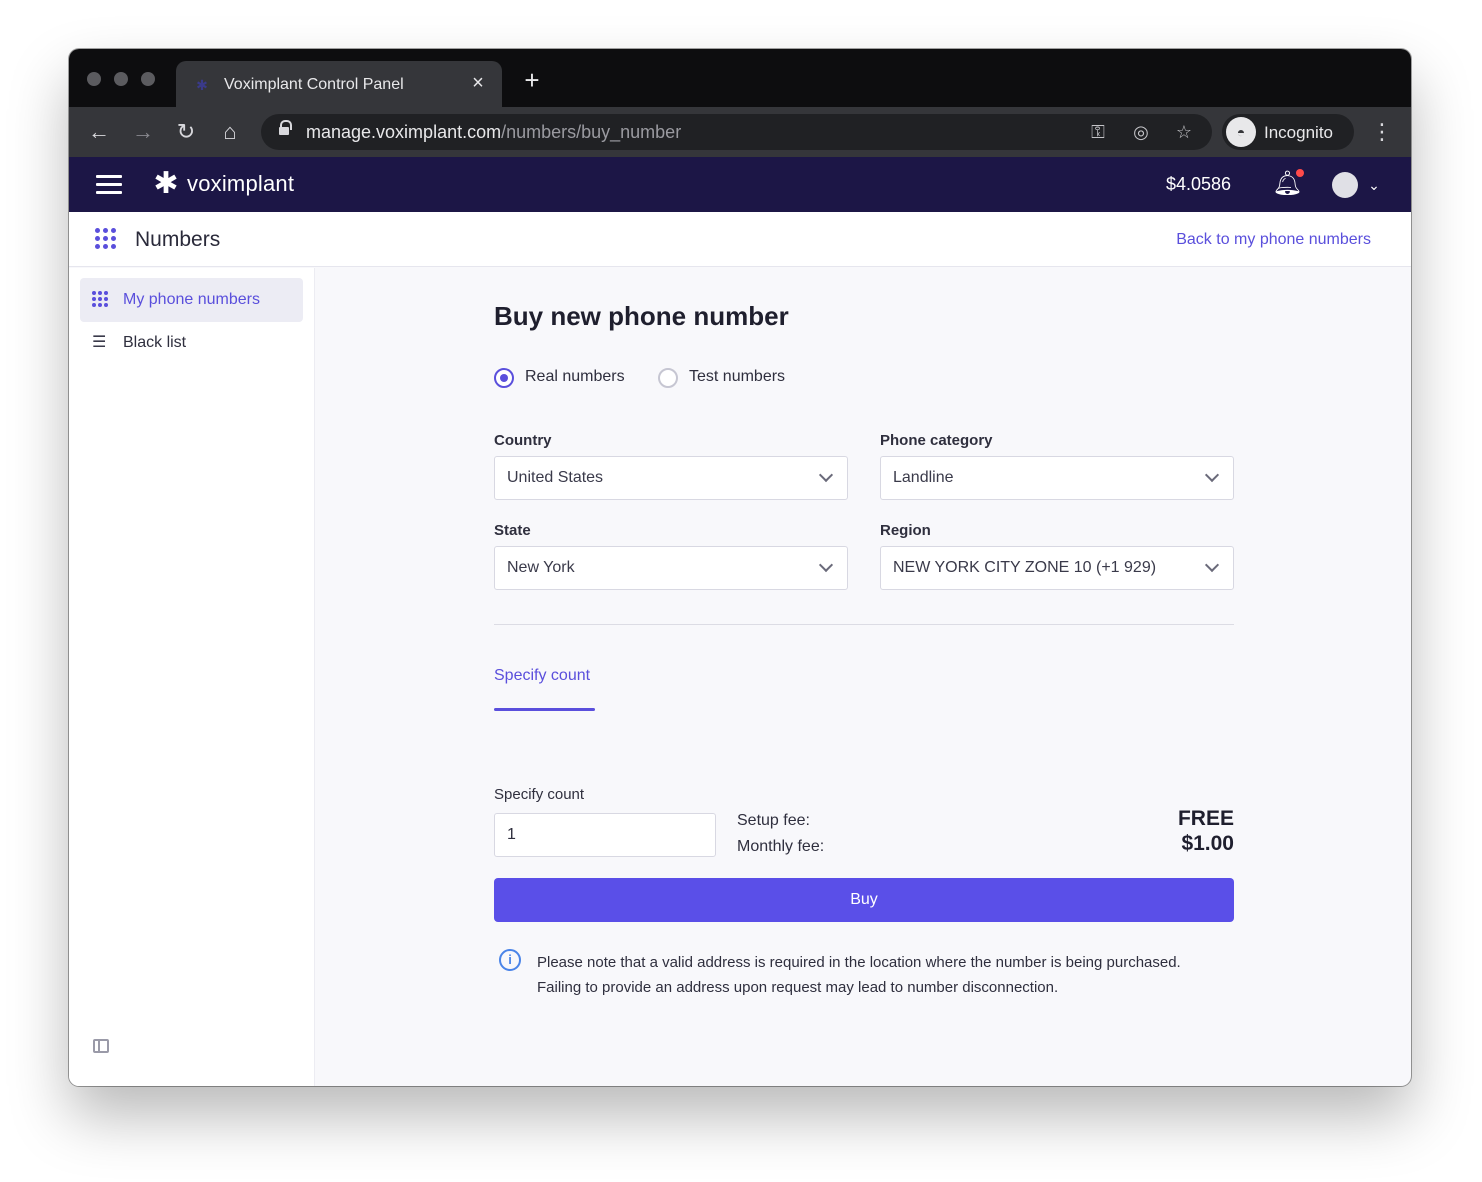 This screenshot has height=1182, width=1482. I want to click on sidebar-item-my-phone-numbers: My phone numbers, so click(191, 300).